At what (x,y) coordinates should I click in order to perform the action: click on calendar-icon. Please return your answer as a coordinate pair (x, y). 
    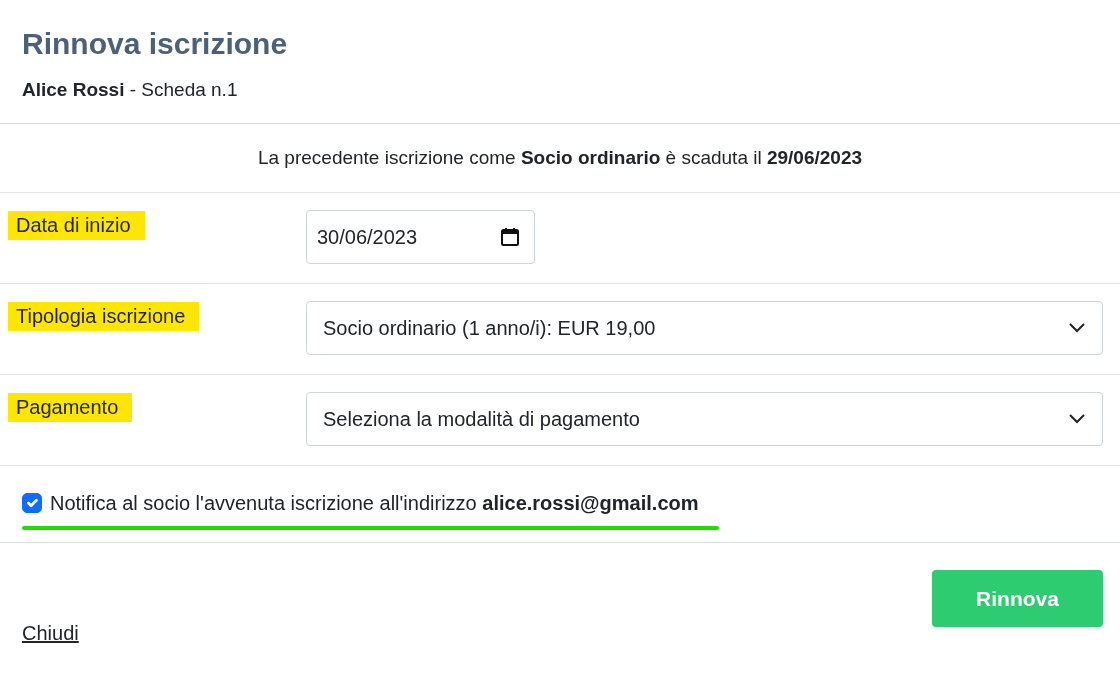
    Looking at the image, I should click on (510, 237).